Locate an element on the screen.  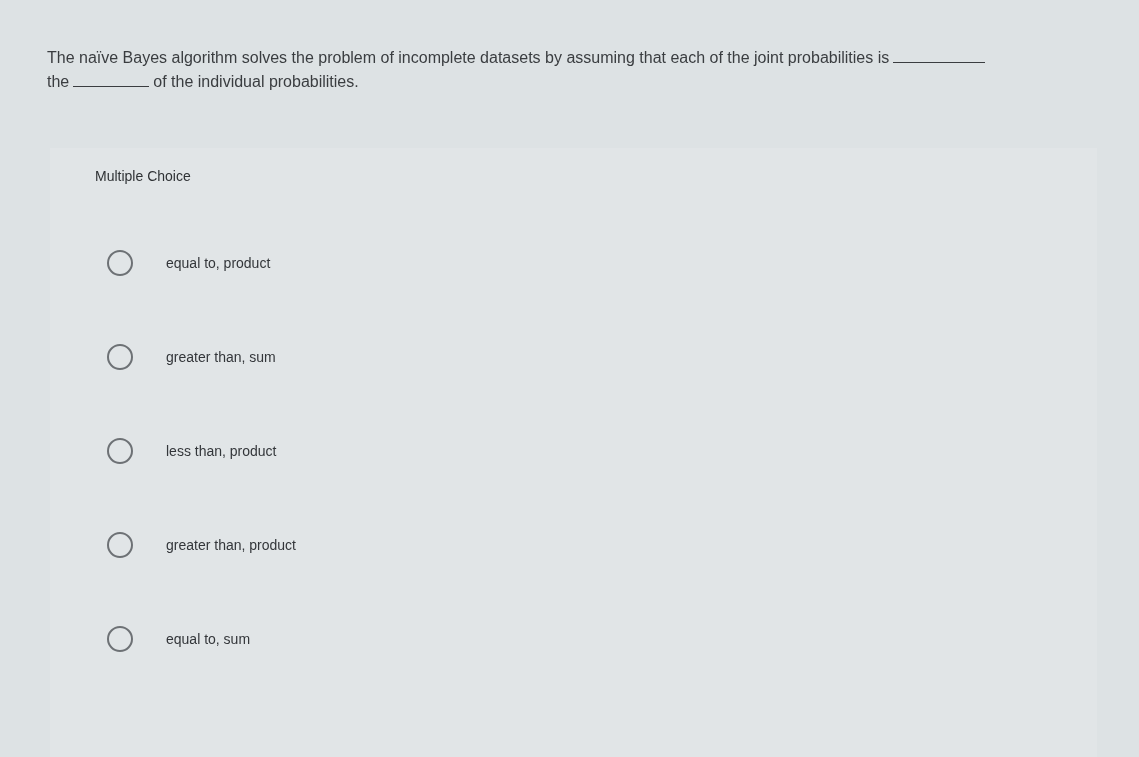
option-label: greater than, product is located at coordinates (231, 545).